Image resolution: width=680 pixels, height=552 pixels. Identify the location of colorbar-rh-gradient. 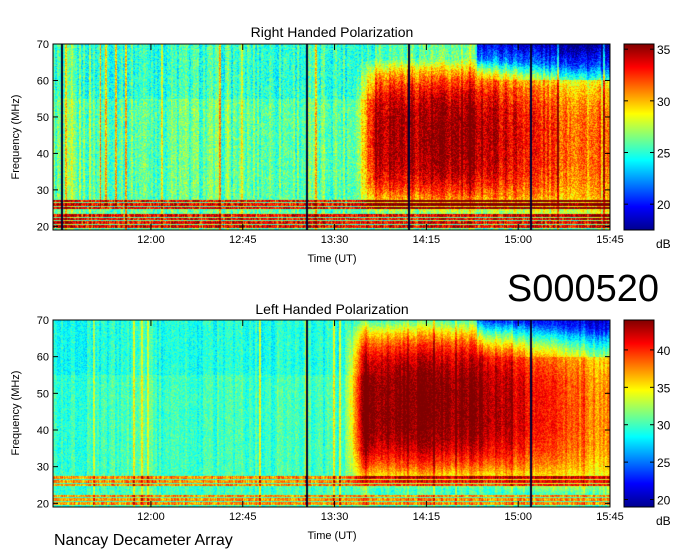
(639, 137).